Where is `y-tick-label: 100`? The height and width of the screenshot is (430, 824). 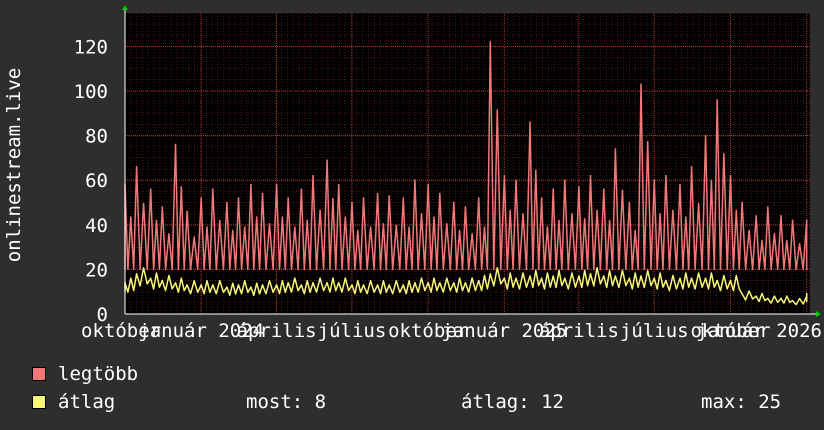
y-tick-label: 100 is located at coordinates (91, 92).